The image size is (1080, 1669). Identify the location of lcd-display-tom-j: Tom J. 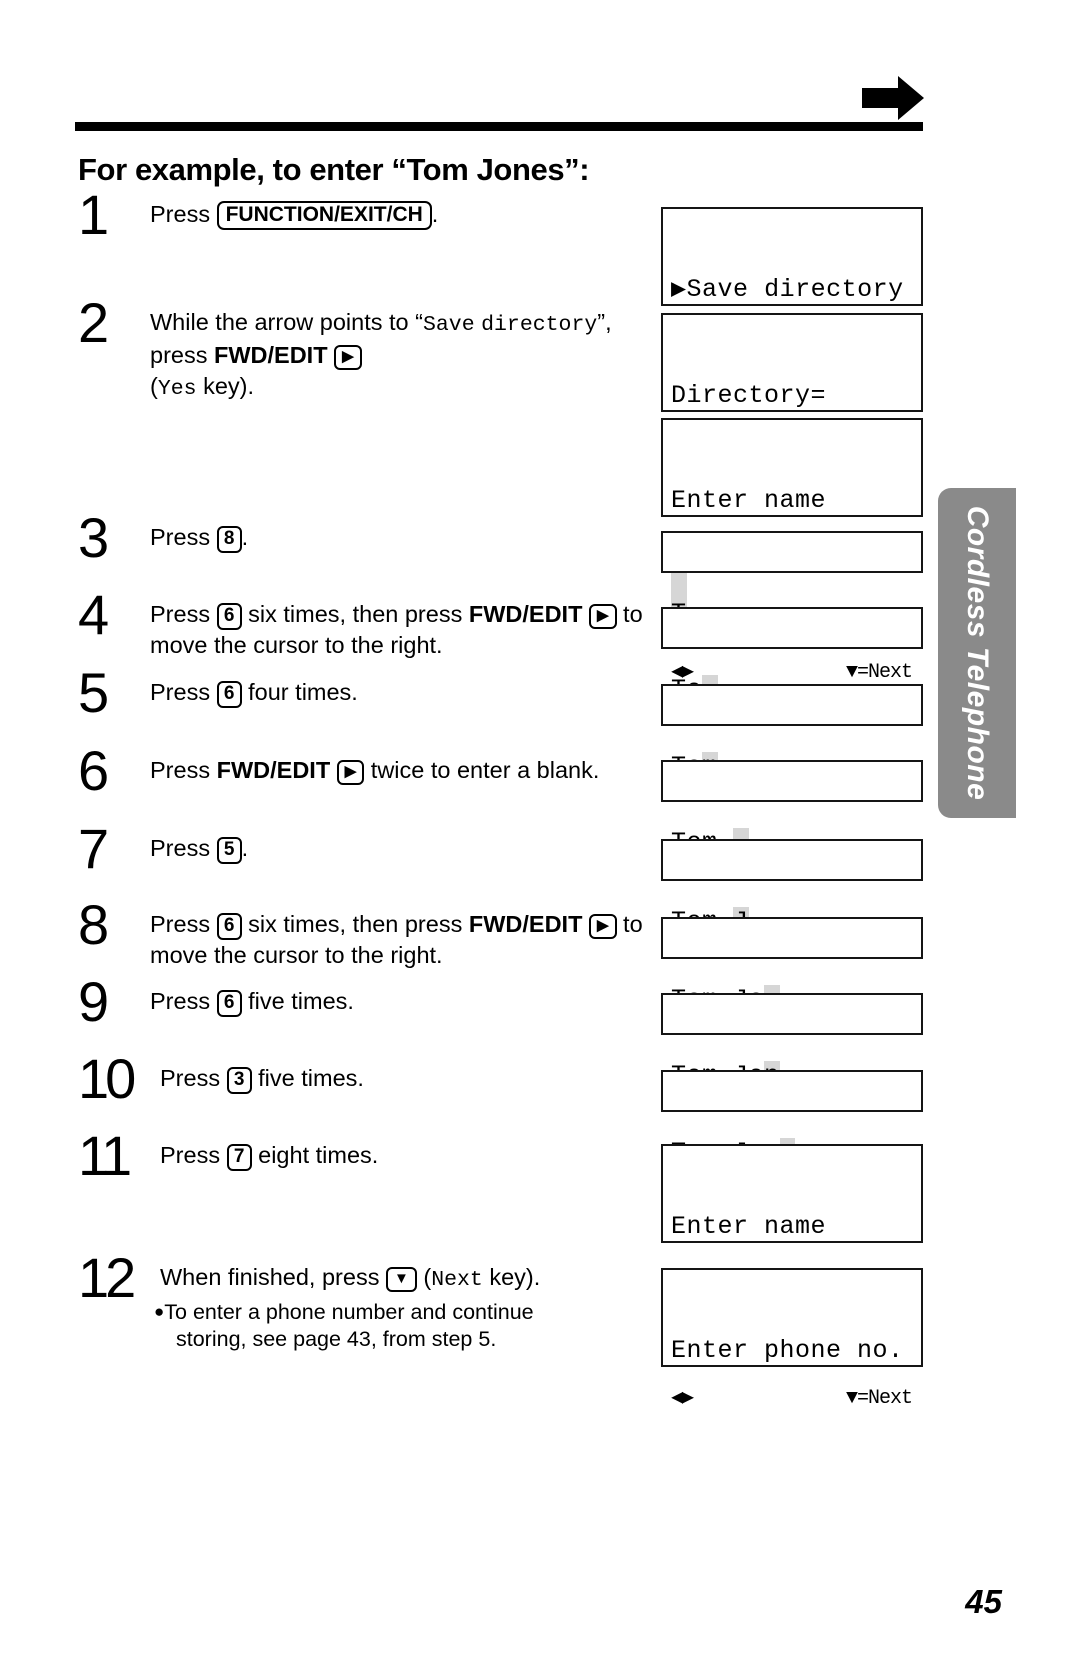
(792, 887).